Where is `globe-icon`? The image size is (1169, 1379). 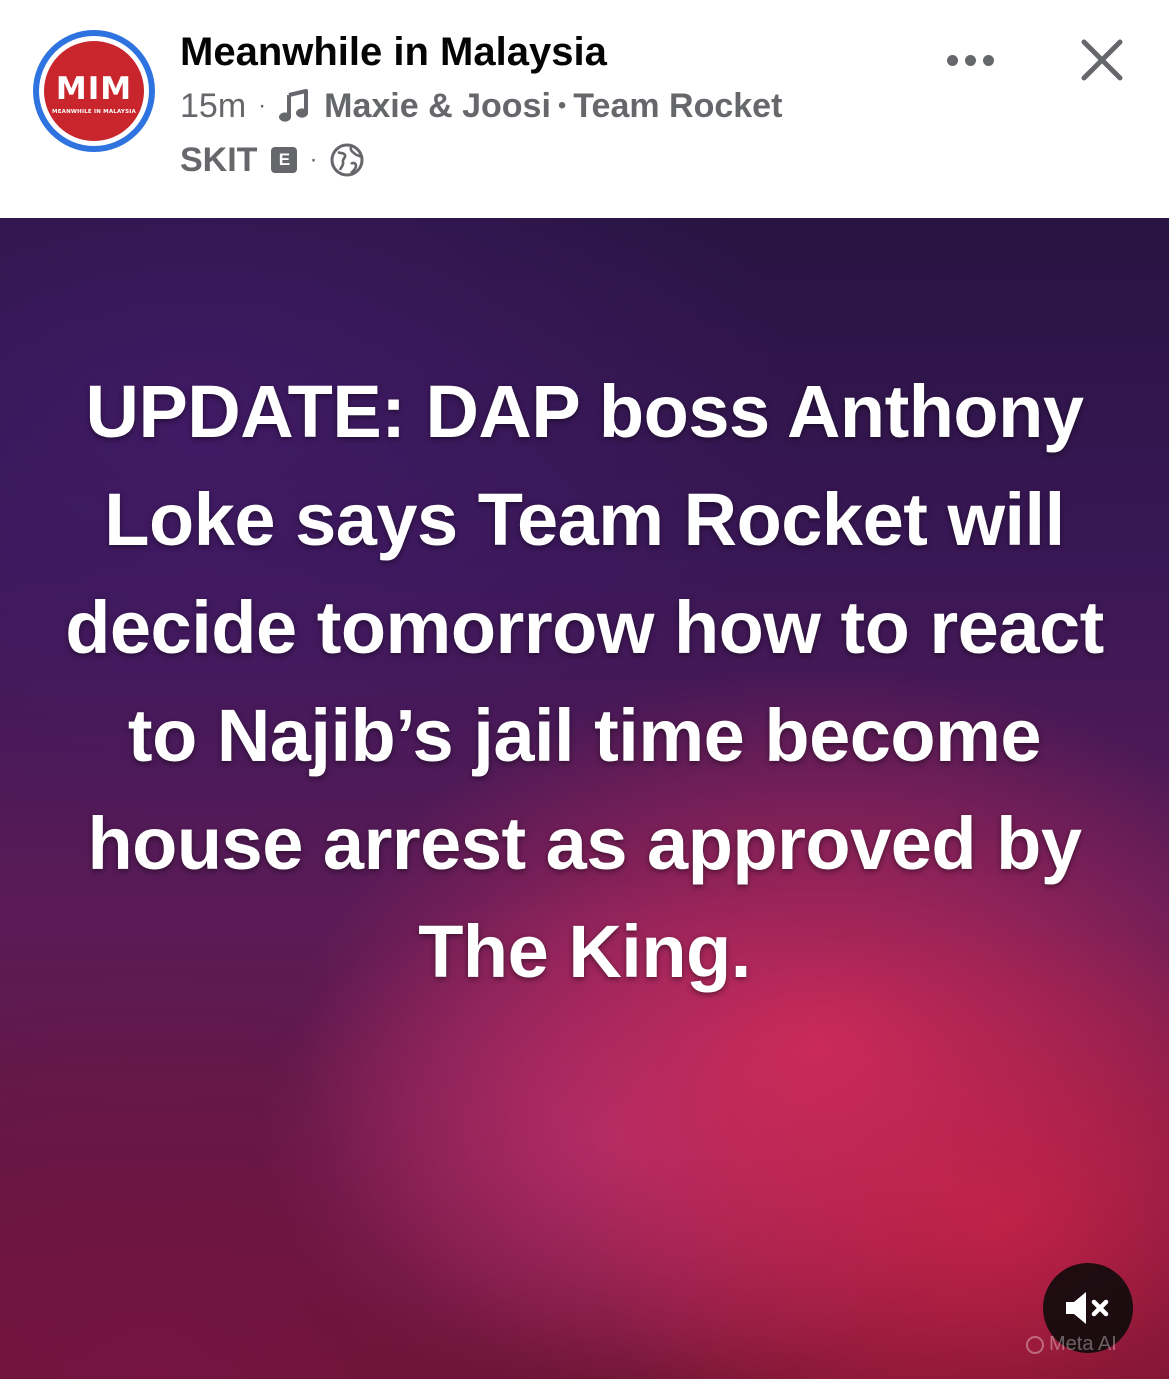
globe-icon is located at coordinates (347, 160).